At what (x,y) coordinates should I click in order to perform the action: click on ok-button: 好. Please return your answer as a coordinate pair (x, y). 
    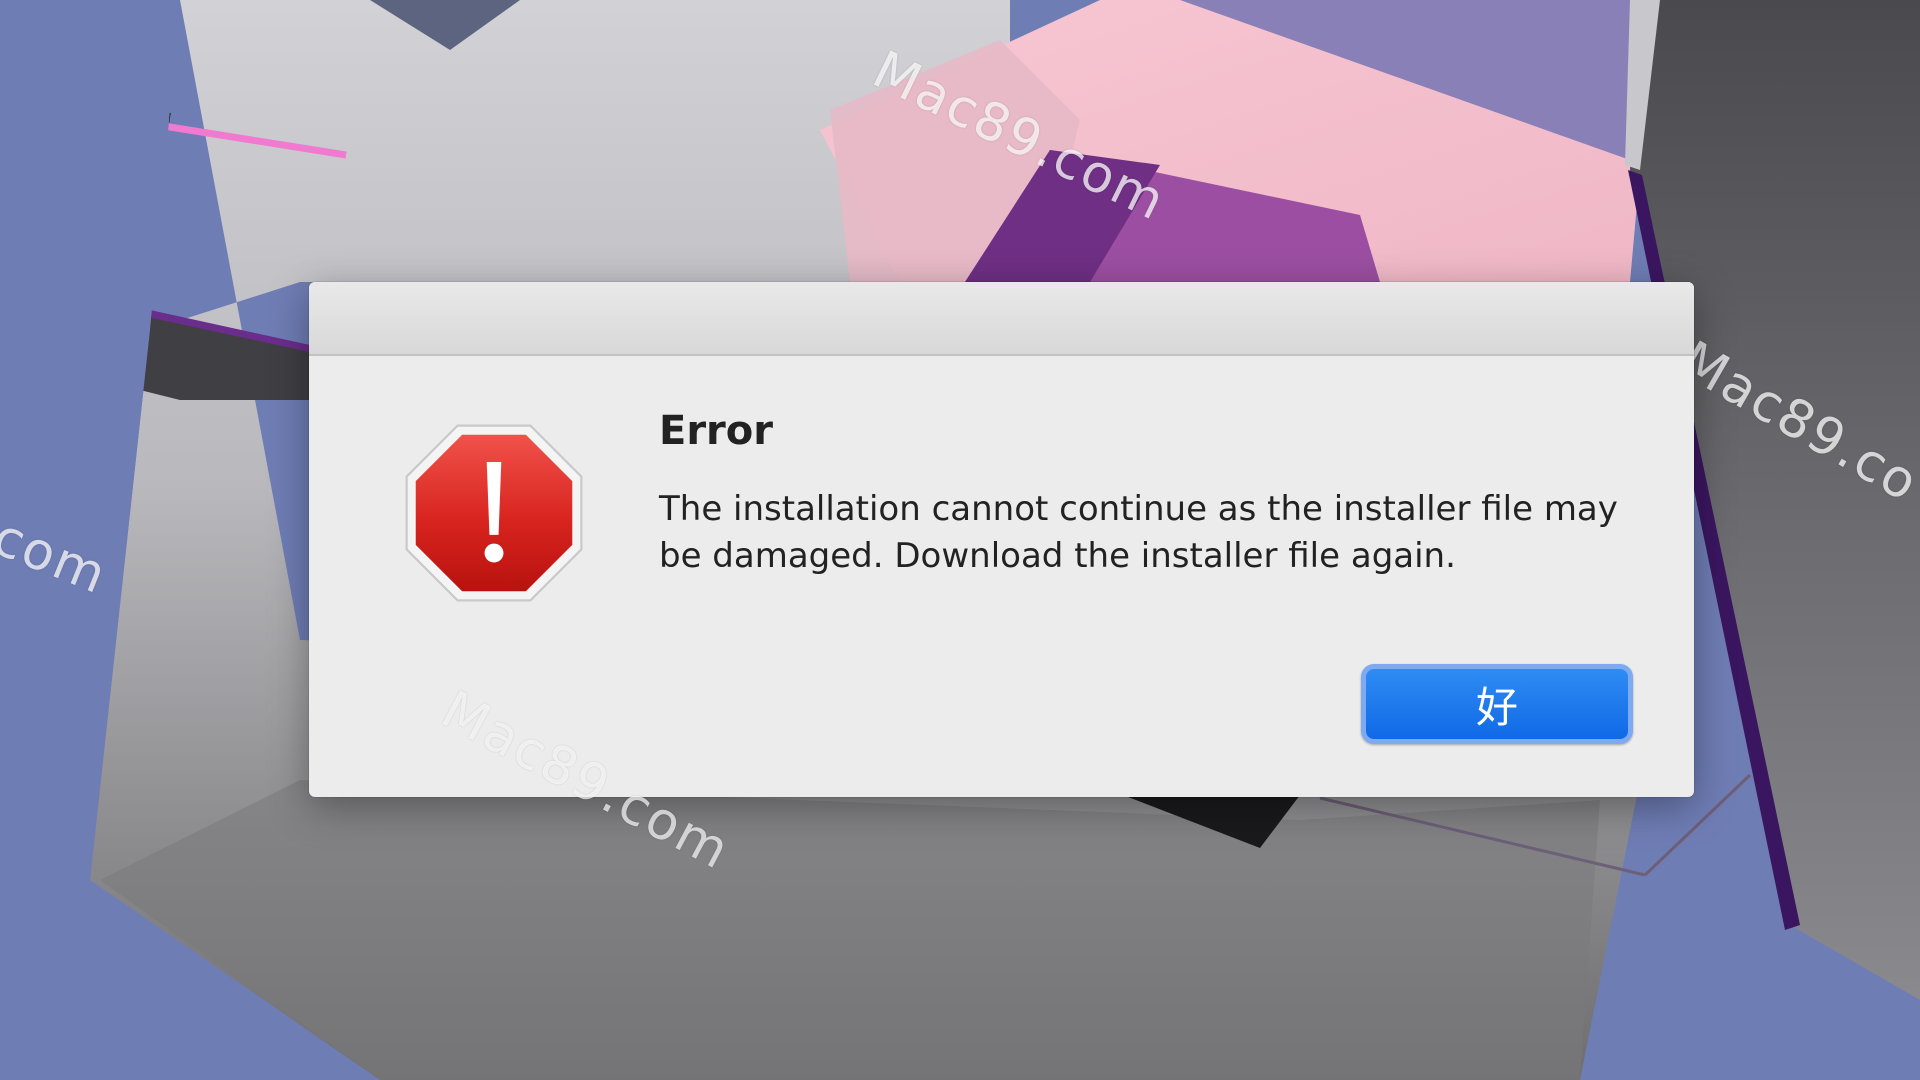
    Looking at the image, I should click on (1497, 704).